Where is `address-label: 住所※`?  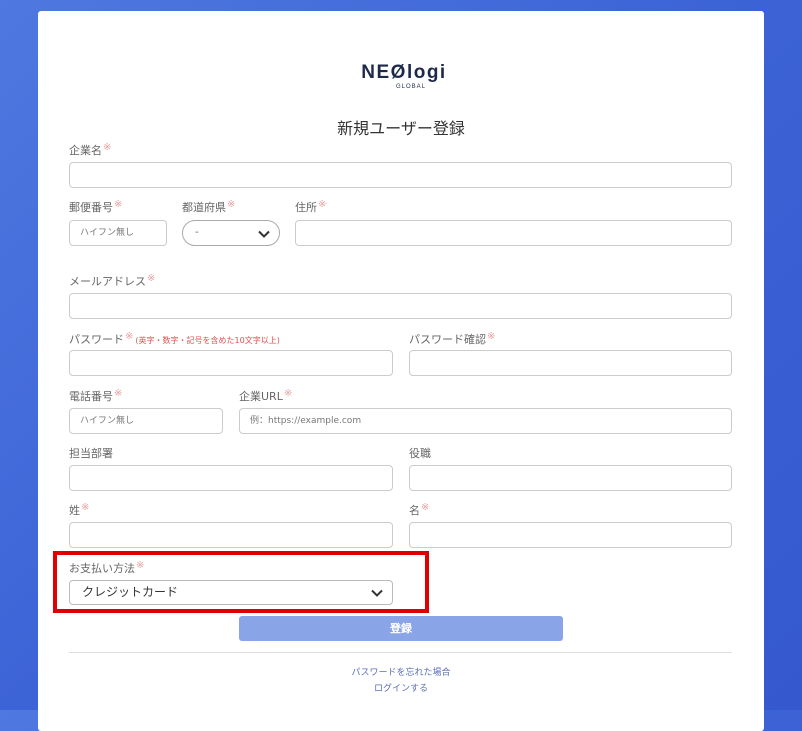 address-label: 住所※ is located at coordinates (310, 207).